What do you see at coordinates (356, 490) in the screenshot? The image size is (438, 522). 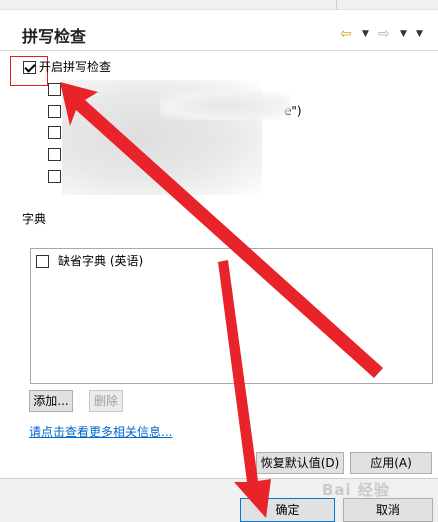 I see `baidu-watermark: Bai 经验` at bounding box center [356, 490].